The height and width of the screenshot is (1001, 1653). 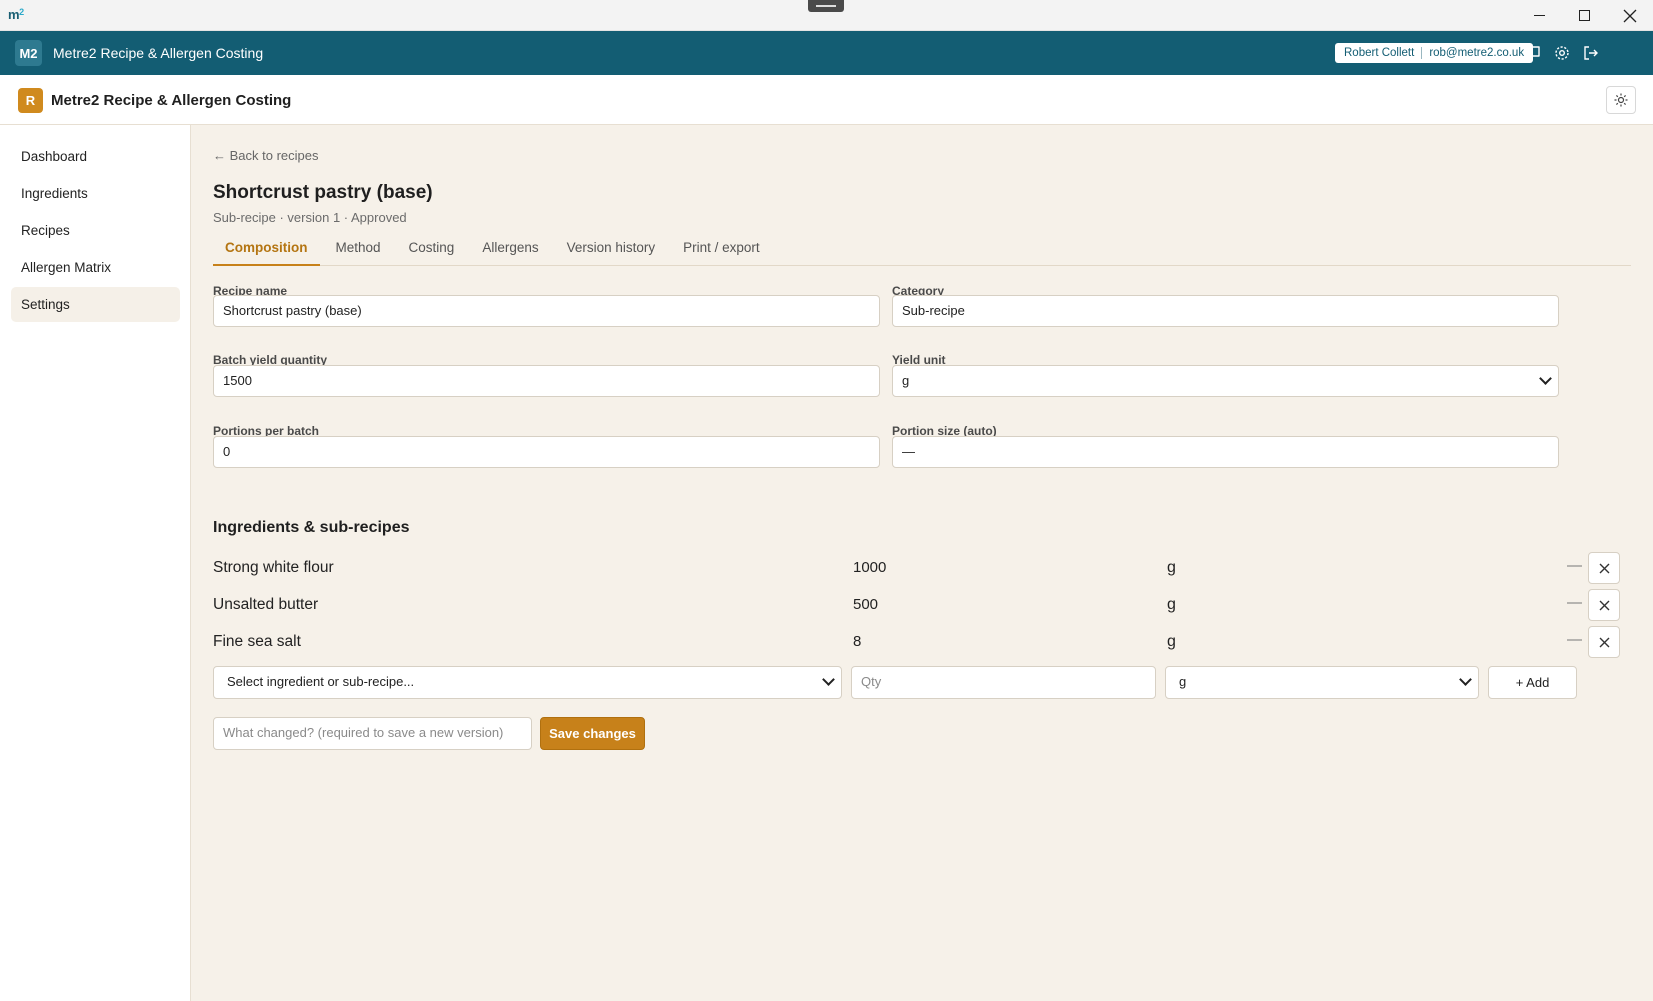 What do you see at coordinates (1532, 682) in the screenshot?
I see `add-ingredient-button: + Add` at bounding box center [1532, 682].